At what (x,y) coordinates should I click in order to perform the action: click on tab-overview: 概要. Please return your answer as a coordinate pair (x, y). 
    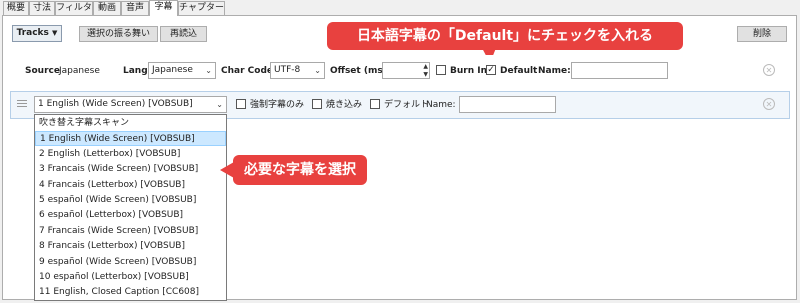
    Looking at the image, I should click on (16, 8).